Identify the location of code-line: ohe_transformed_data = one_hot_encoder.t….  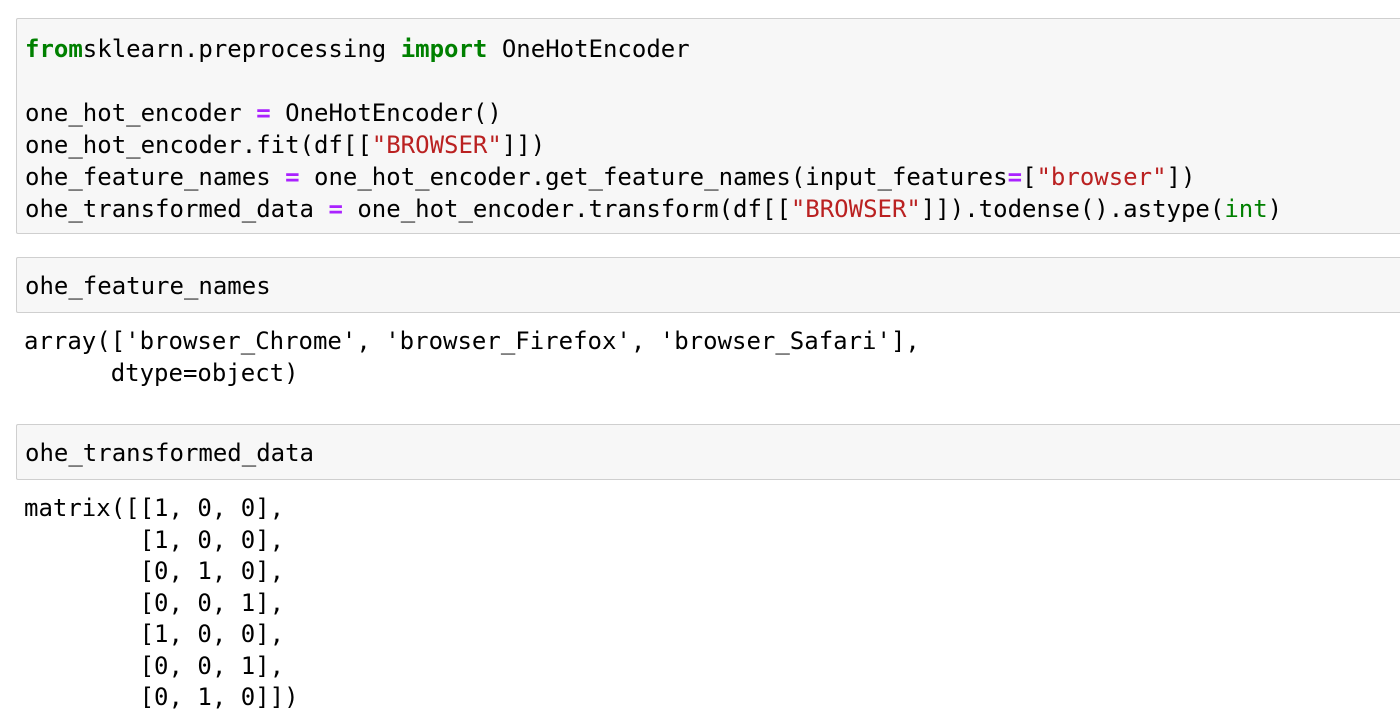
(653, 209).